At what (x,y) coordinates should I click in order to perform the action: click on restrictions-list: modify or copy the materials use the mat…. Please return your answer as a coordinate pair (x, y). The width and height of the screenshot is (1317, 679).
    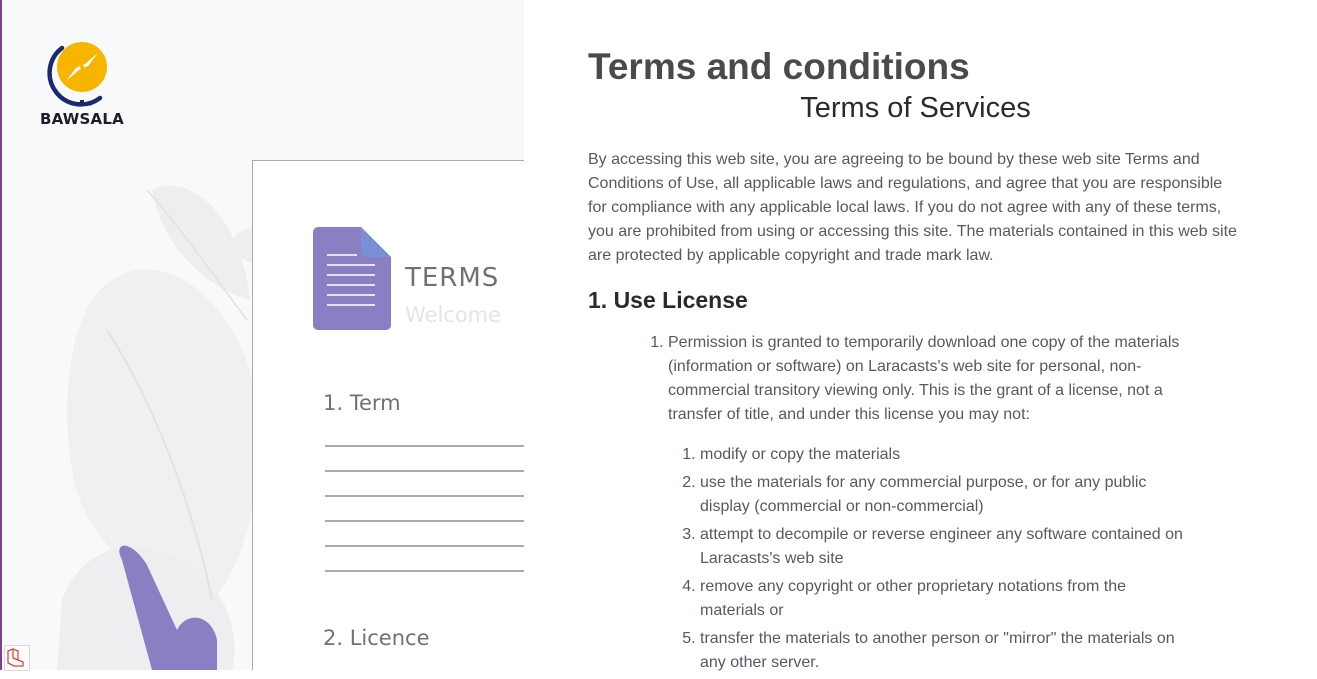
    Looking at the image, I should click on (928, 559).